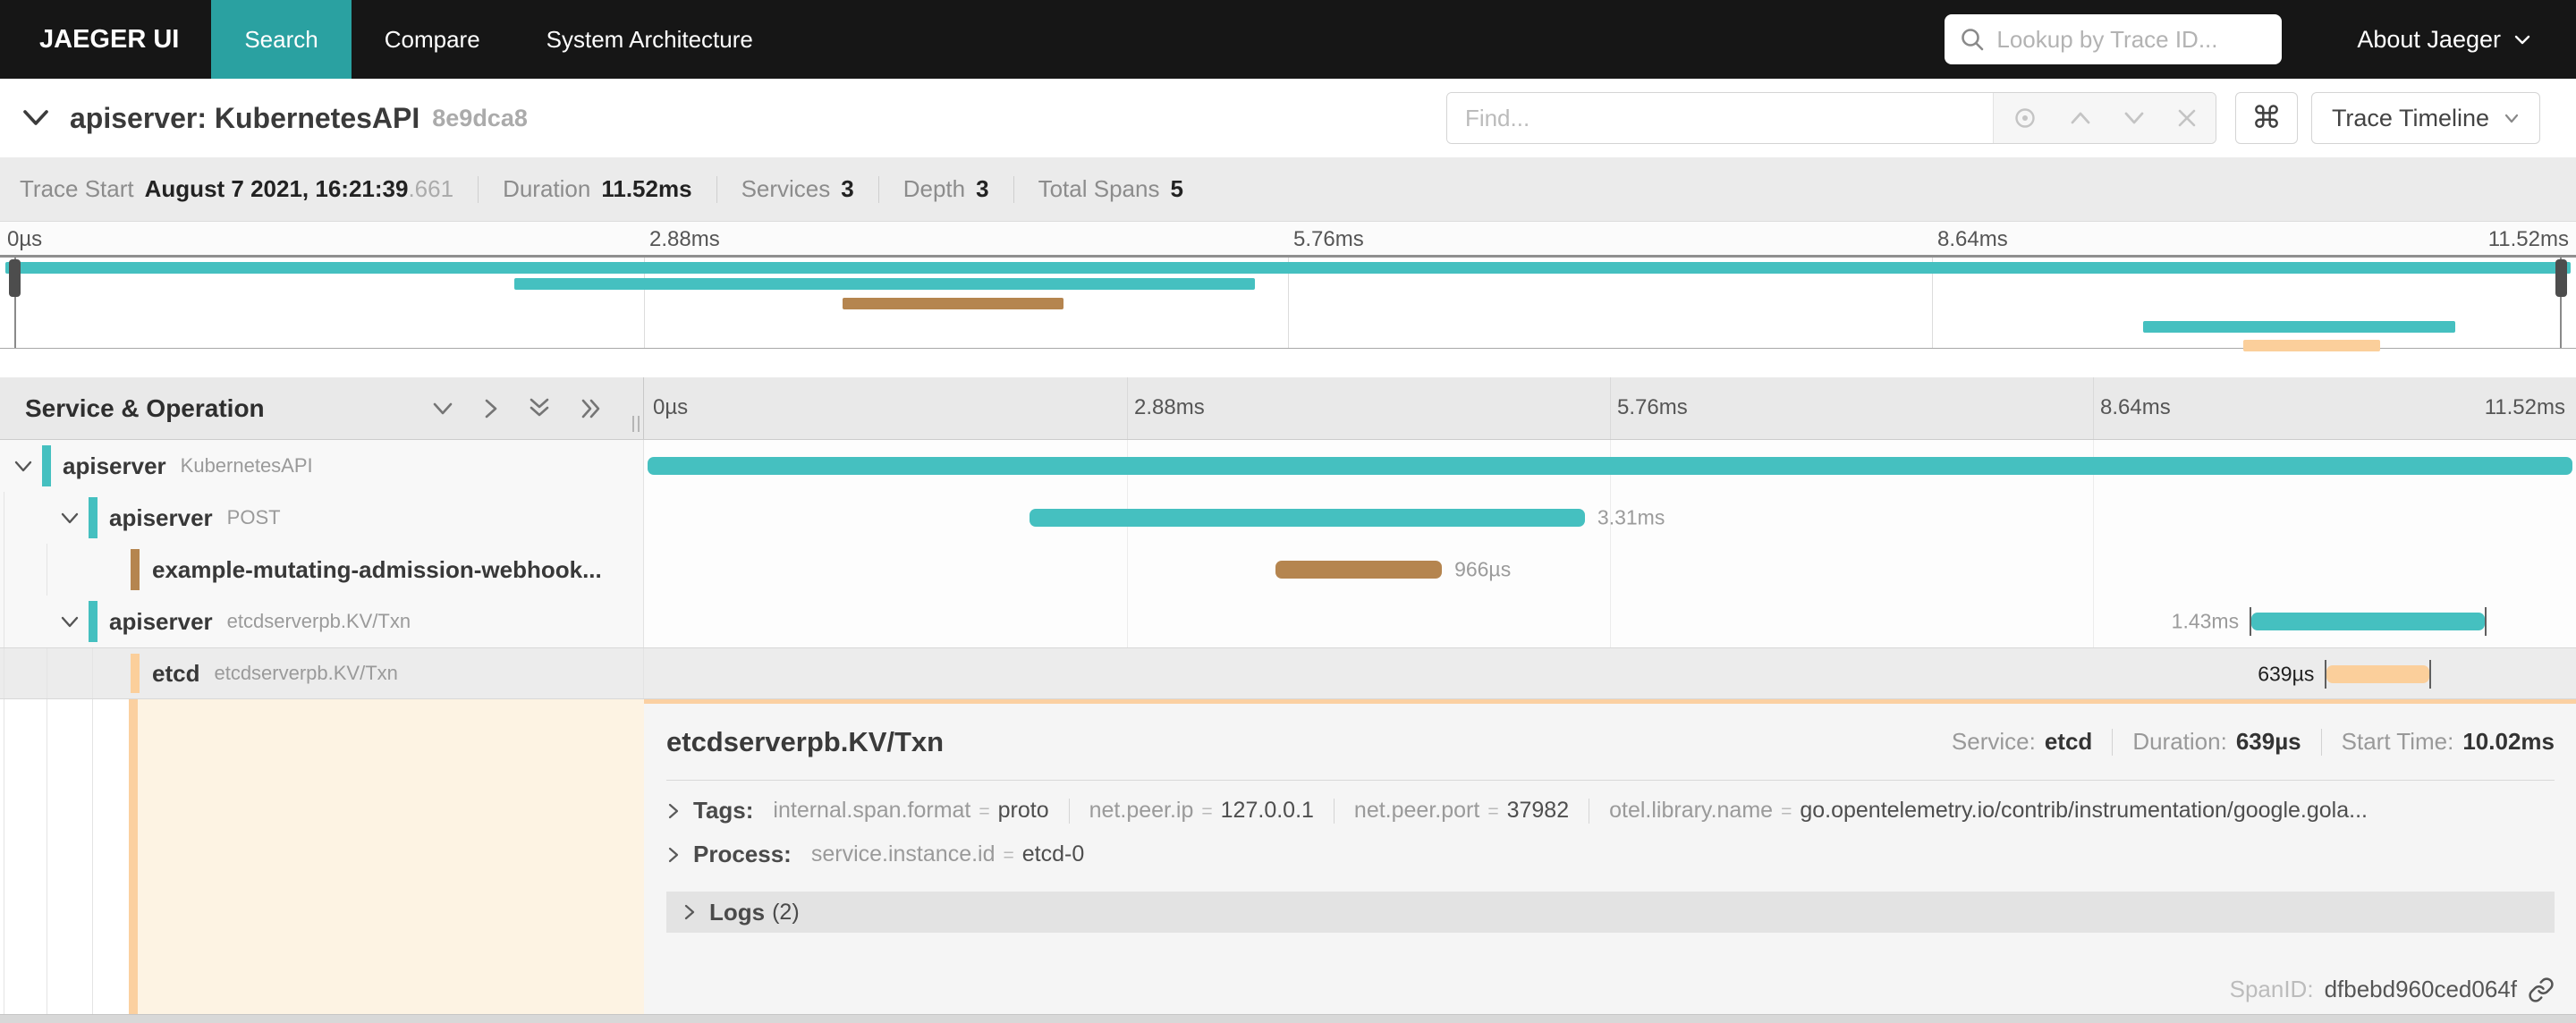 This screenshot has width=2576, height=1023. What do you see at coordinates (2271, 989) in the screenshot?
I see `span-id-label: SpanID:` at bounding box center [2271, 989].